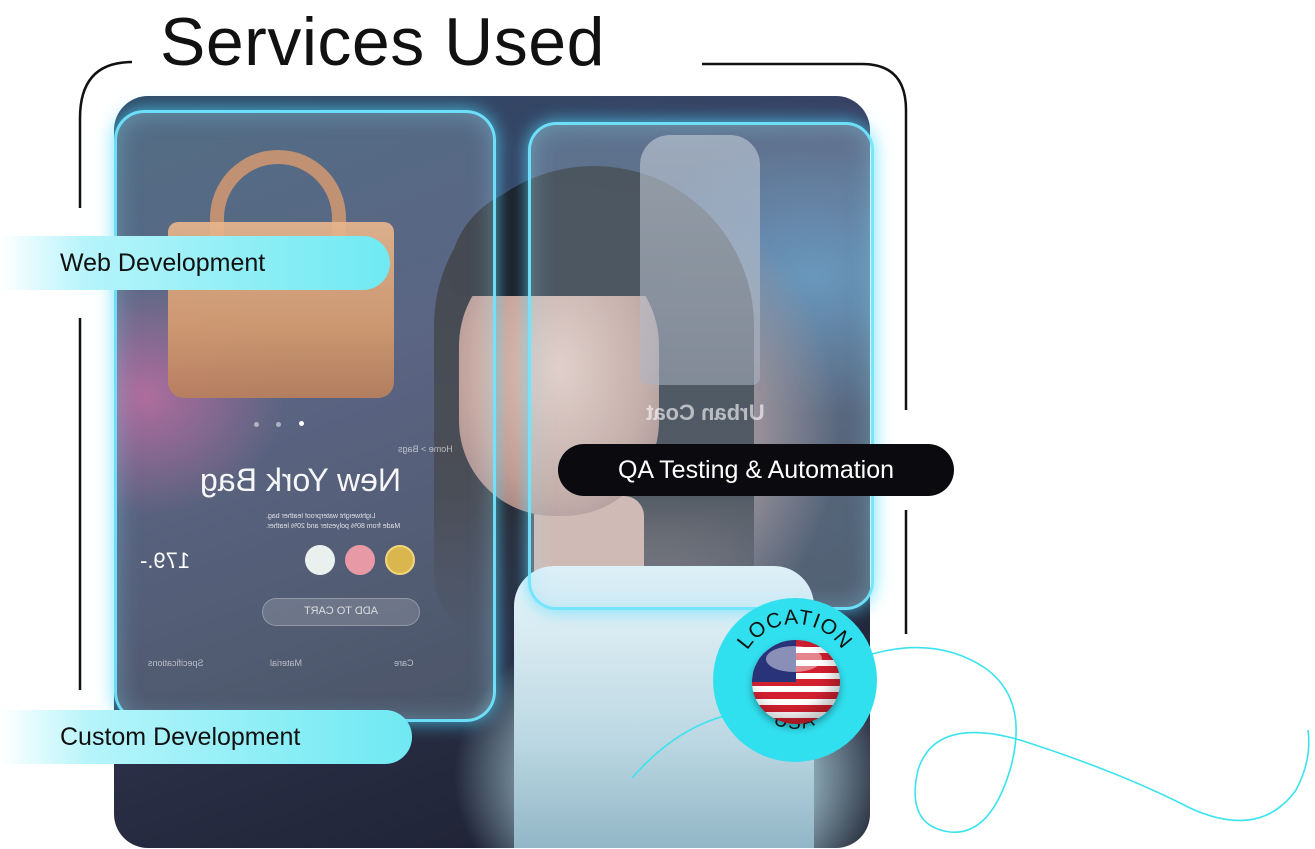  I want to click on us-flag-icon, so click(796, 682).